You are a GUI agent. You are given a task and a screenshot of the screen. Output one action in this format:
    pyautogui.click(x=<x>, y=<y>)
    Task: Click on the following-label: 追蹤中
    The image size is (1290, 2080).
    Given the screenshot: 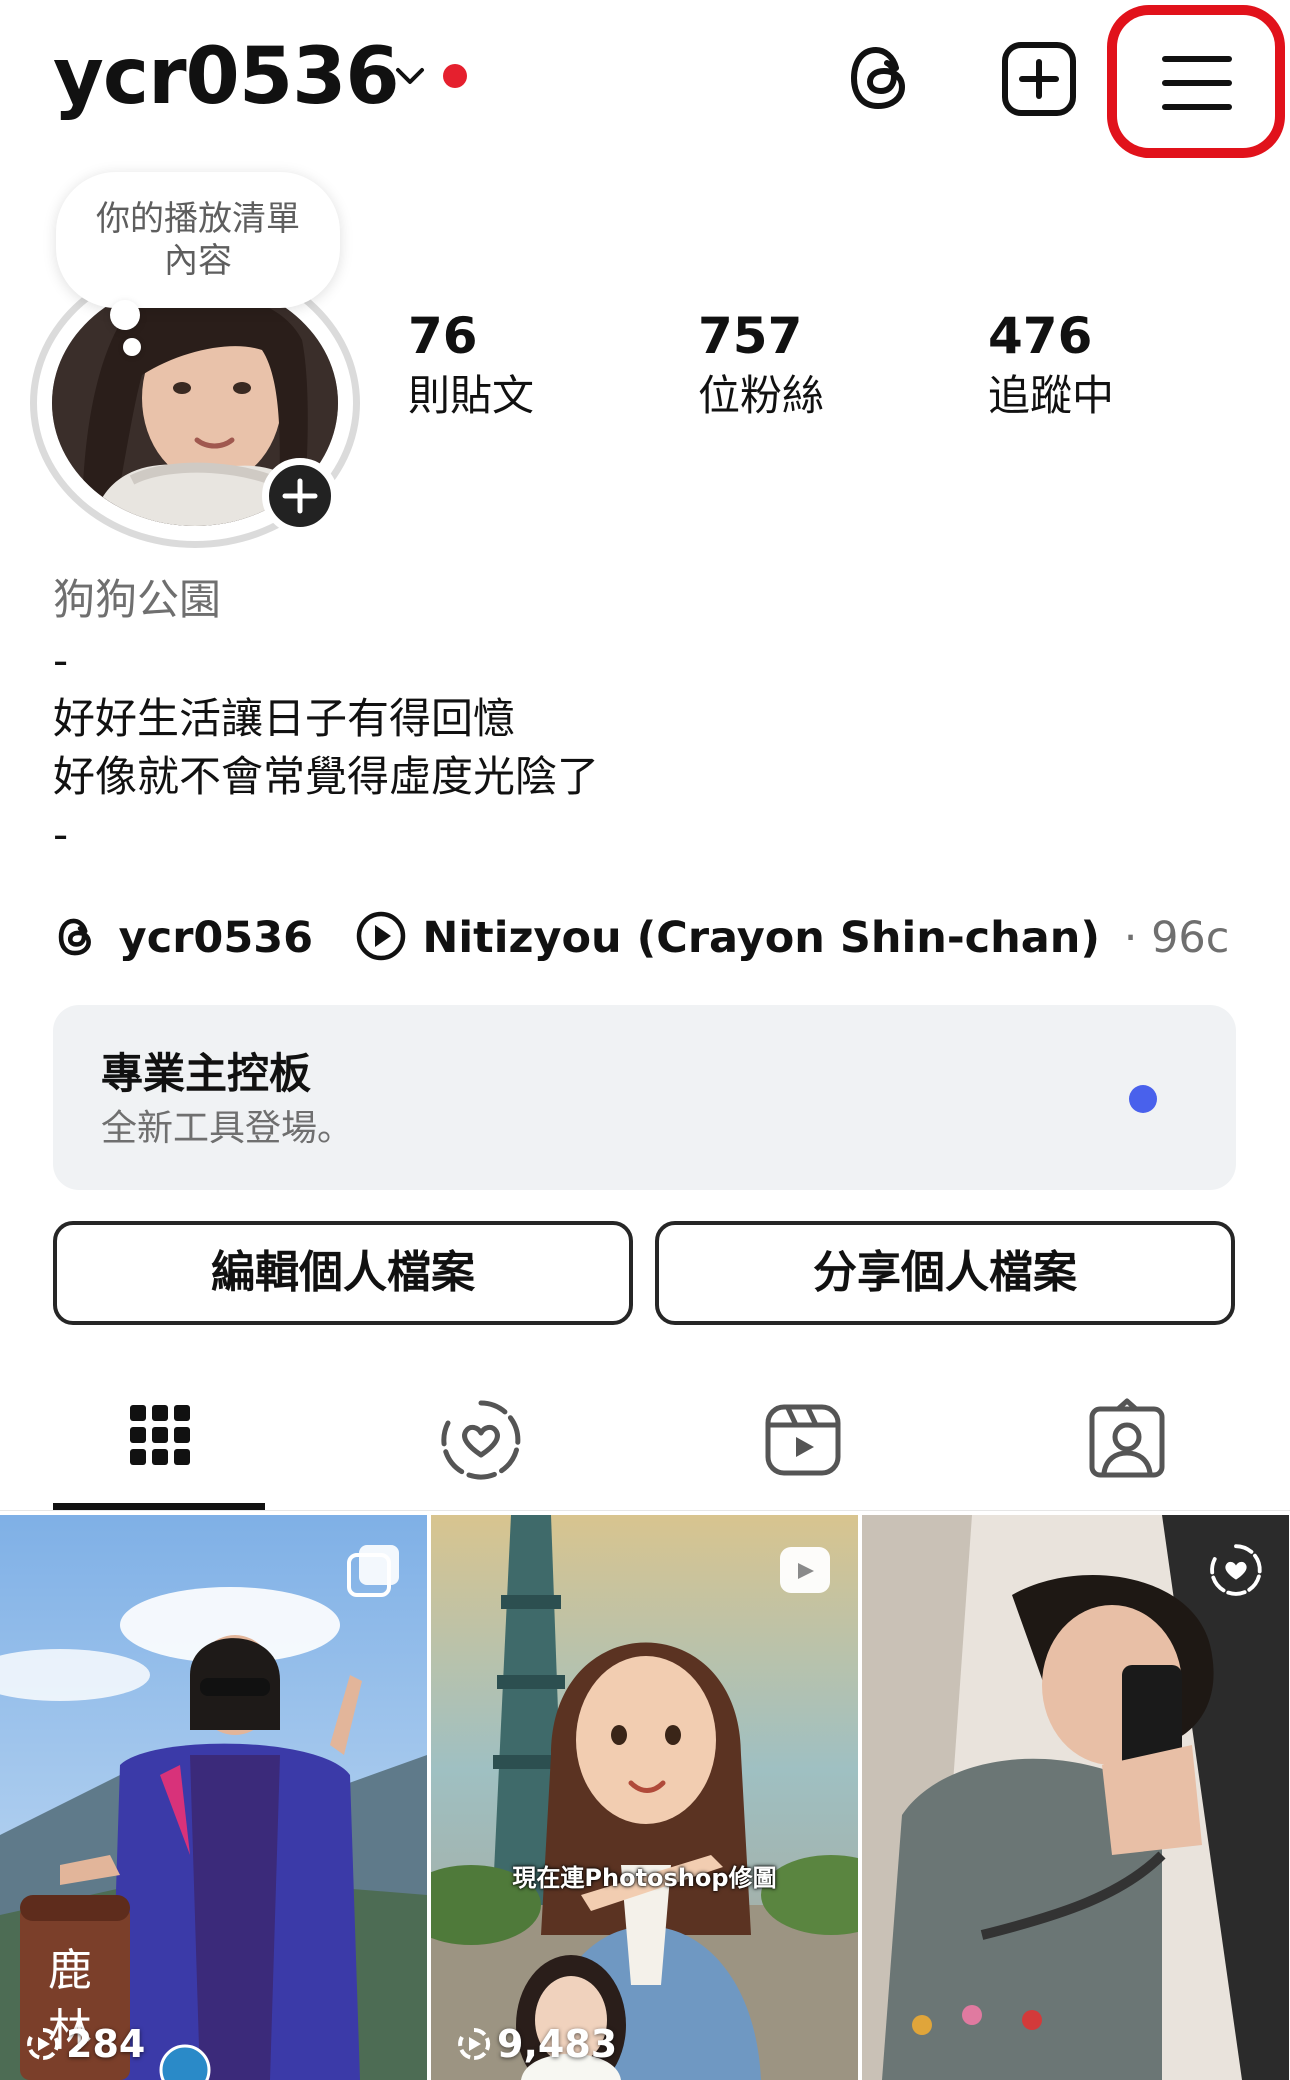 What is the action you would take?
    pyautogui.click(x=1051, y=396)
    